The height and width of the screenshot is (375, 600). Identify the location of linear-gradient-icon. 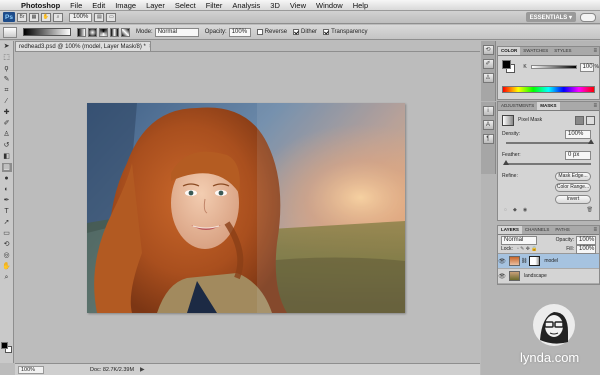
(81, 32).